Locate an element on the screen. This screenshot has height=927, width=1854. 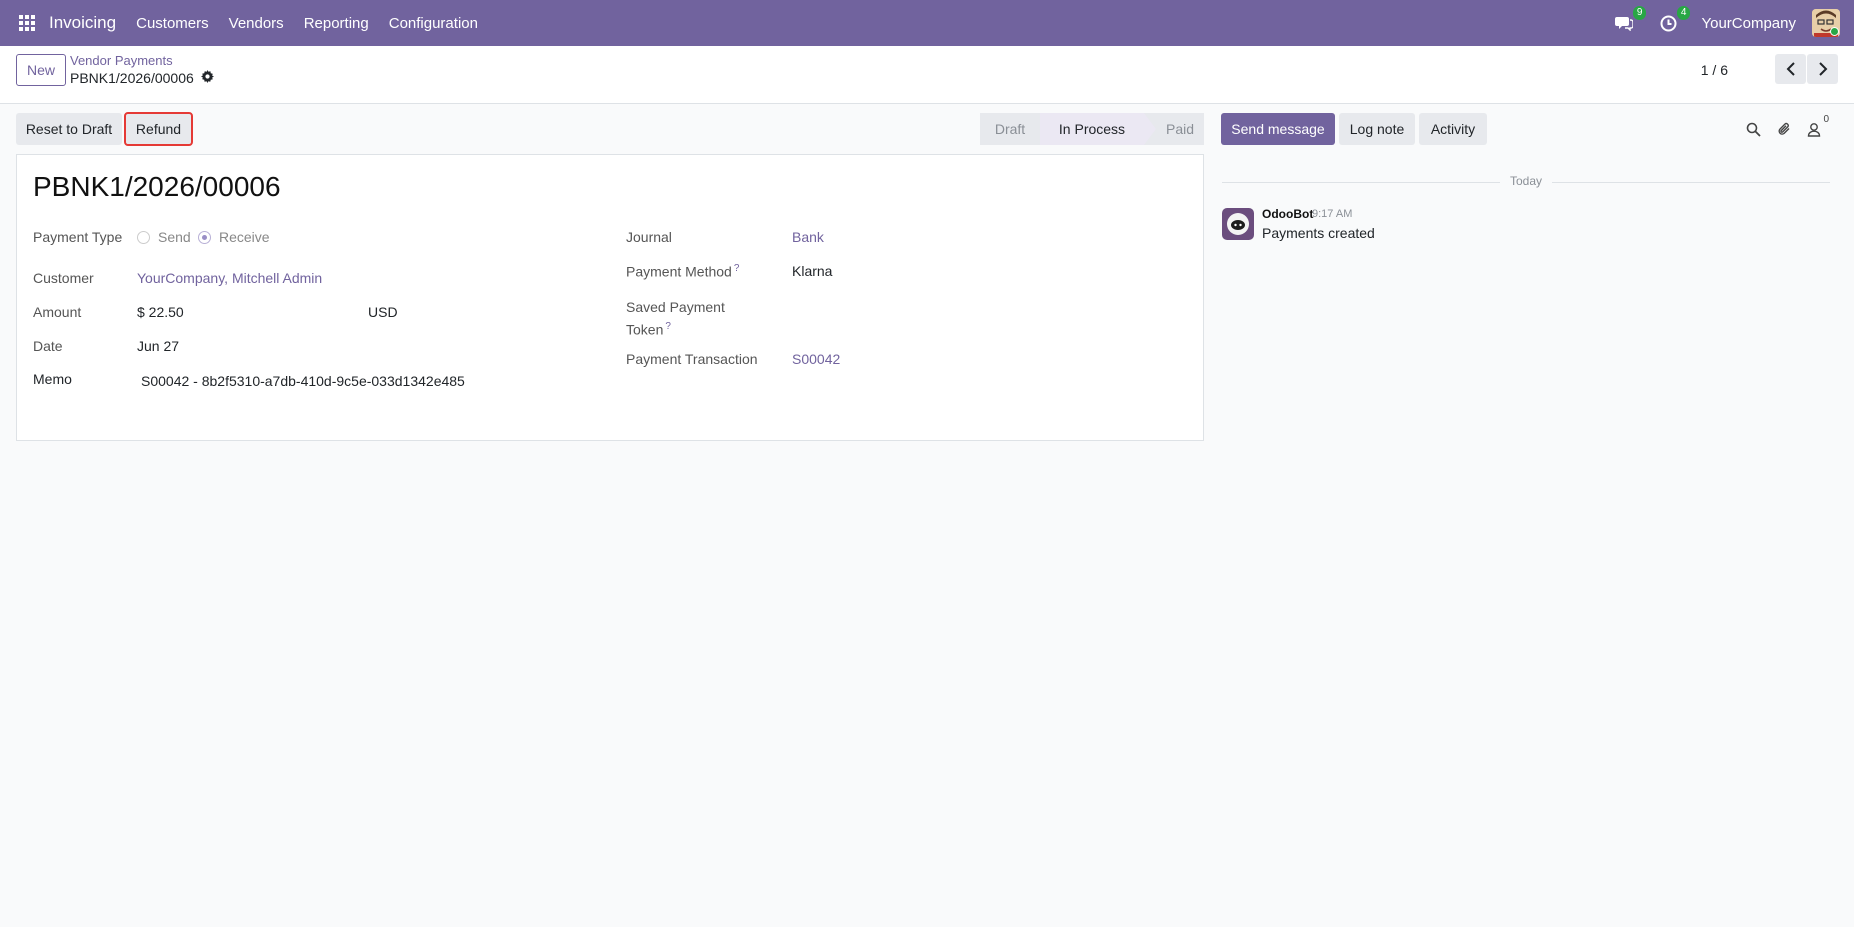
payment-method-label: Payment Method? is located at coordinates (682, 271).